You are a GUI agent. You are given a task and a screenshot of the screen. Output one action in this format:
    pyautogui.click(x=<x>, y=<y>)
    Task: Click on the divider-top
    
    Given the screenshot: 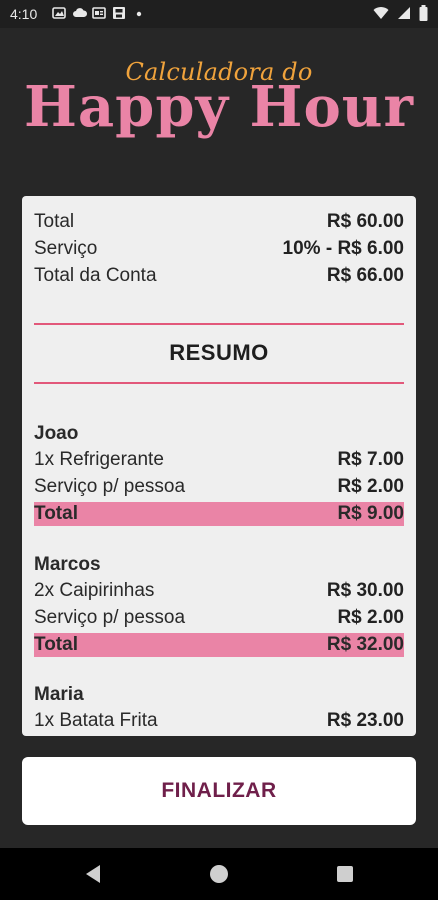 What is the action you would take?
    pyautogui.click(x=219, y=324)
    